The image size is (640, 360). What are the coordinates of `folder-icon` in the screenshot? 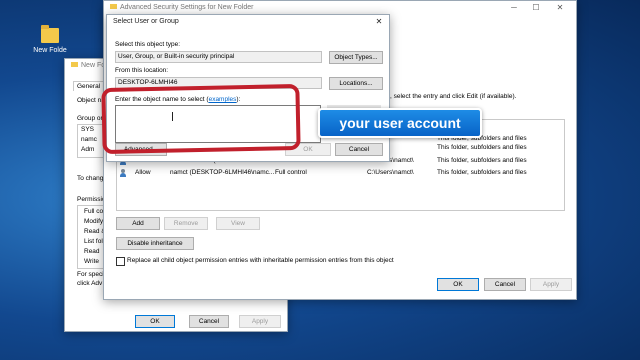 It's located at (50, 34).